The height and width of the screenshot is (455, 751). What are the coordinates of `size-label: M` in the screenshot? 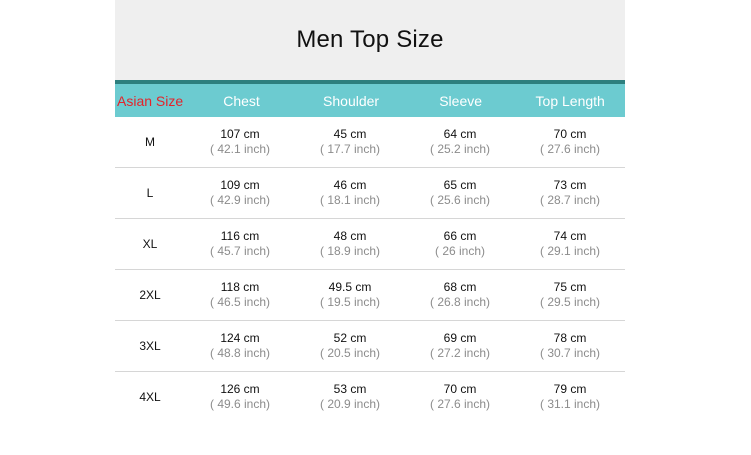 It's located at (150, 142).